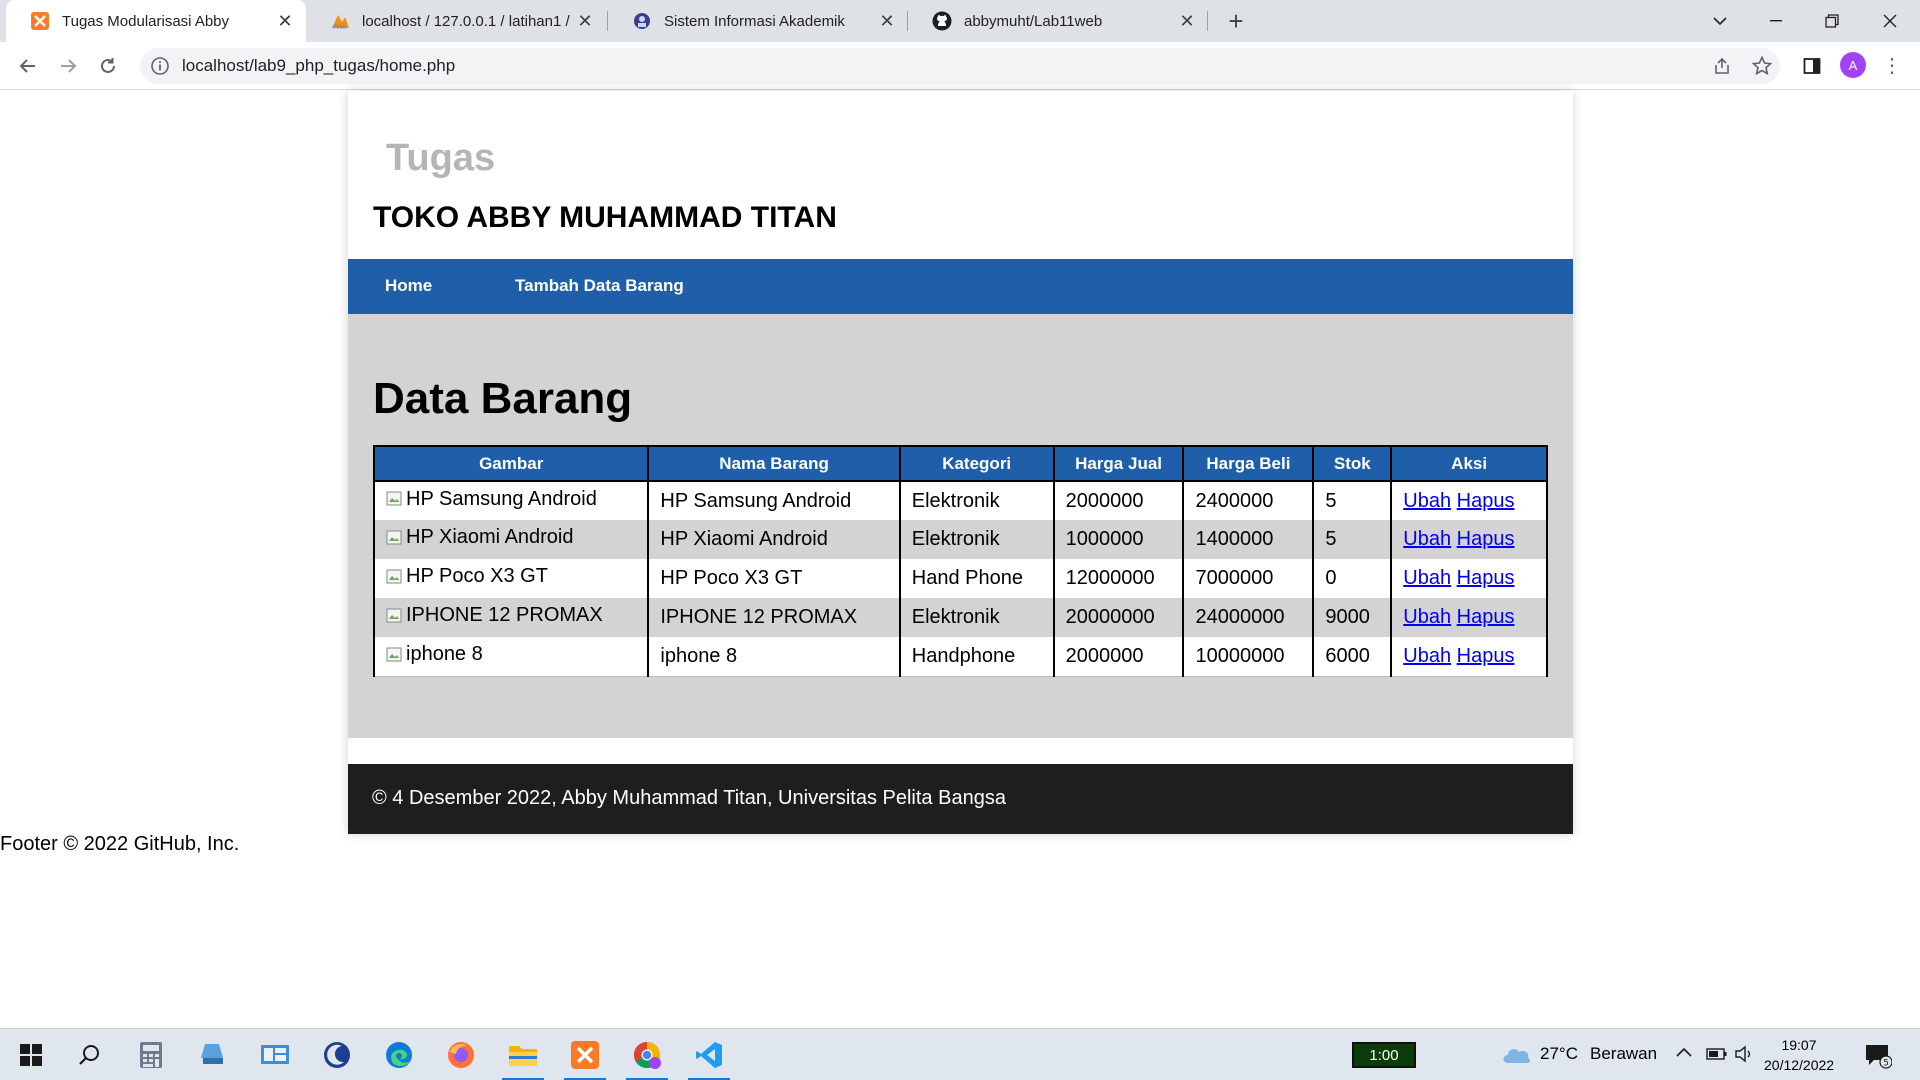 This screenshot has width=1920, height=1080. I want to click on tab-title: abbymuht/Lab11web, so click(1033, 21).